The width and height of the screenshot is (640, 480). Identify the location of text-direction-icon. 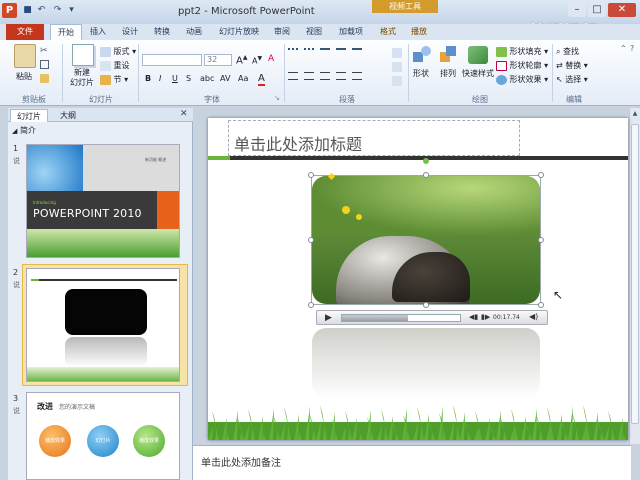
(397, 53).